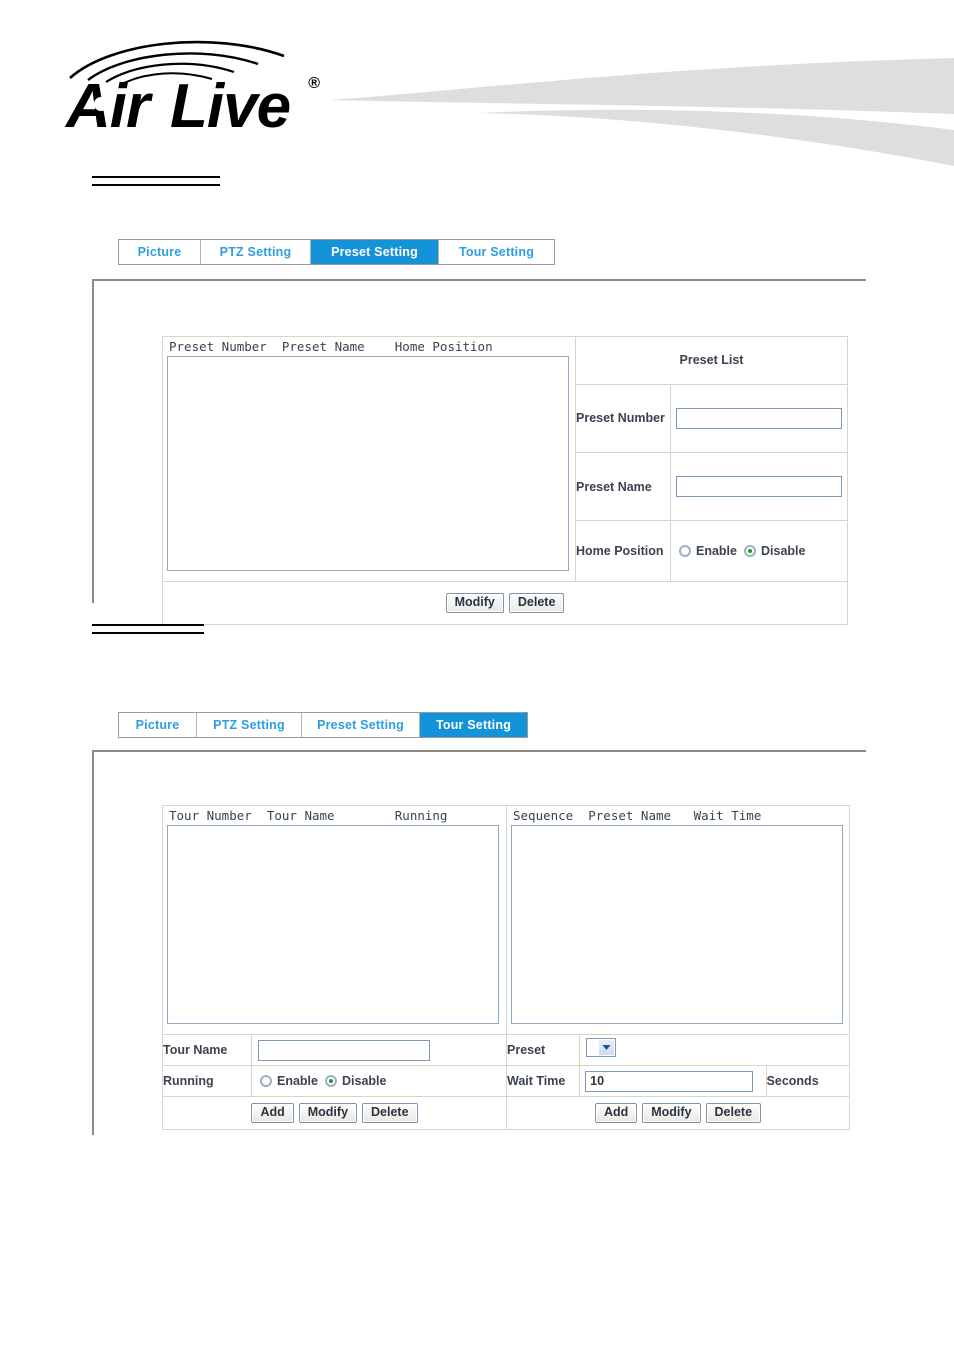 This screenshot has height=1350, width=954. What do you see at coordinates (474, 603) in the screenshot?
I see `preset-modify-button: Modify` at bounding box center [474, 603].